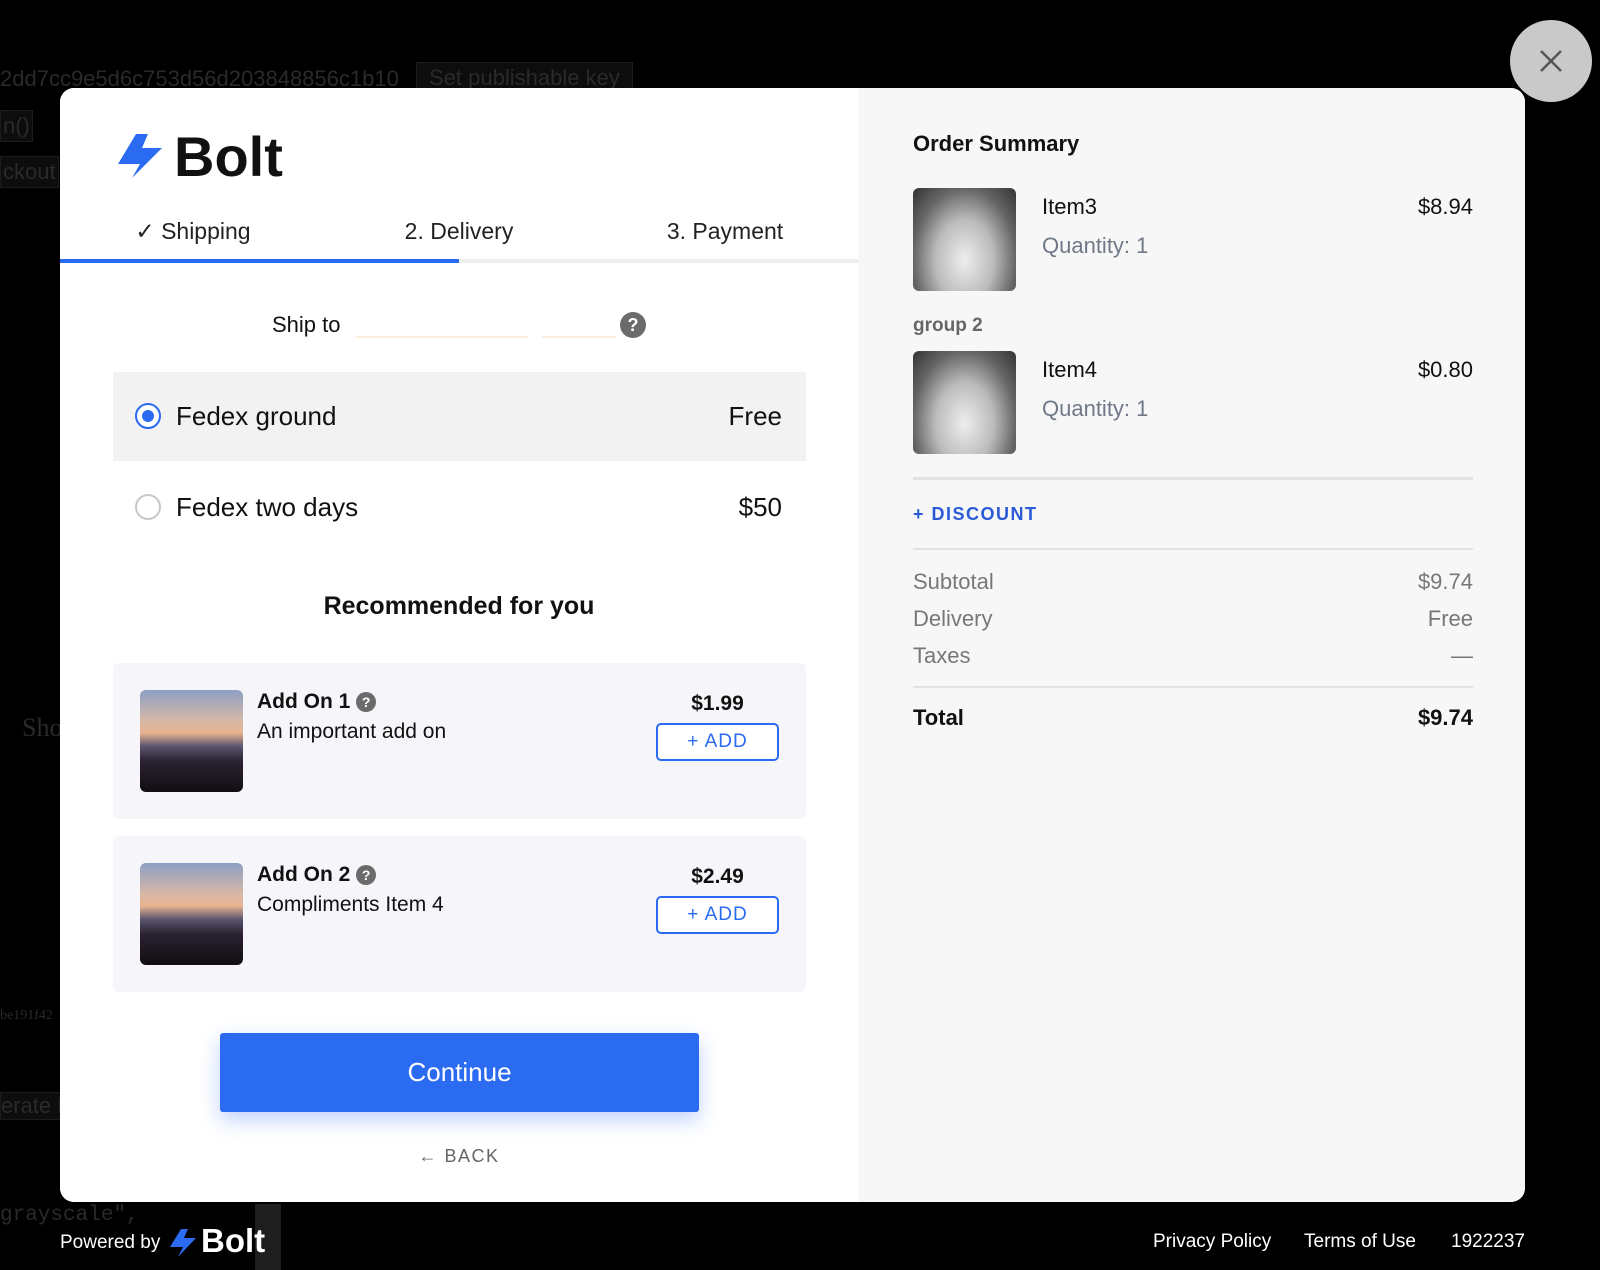  What do you see at coordinates (717, 703) in the screenshot?
I see `addon-price: $1.99` at bounding box center [717, 703].